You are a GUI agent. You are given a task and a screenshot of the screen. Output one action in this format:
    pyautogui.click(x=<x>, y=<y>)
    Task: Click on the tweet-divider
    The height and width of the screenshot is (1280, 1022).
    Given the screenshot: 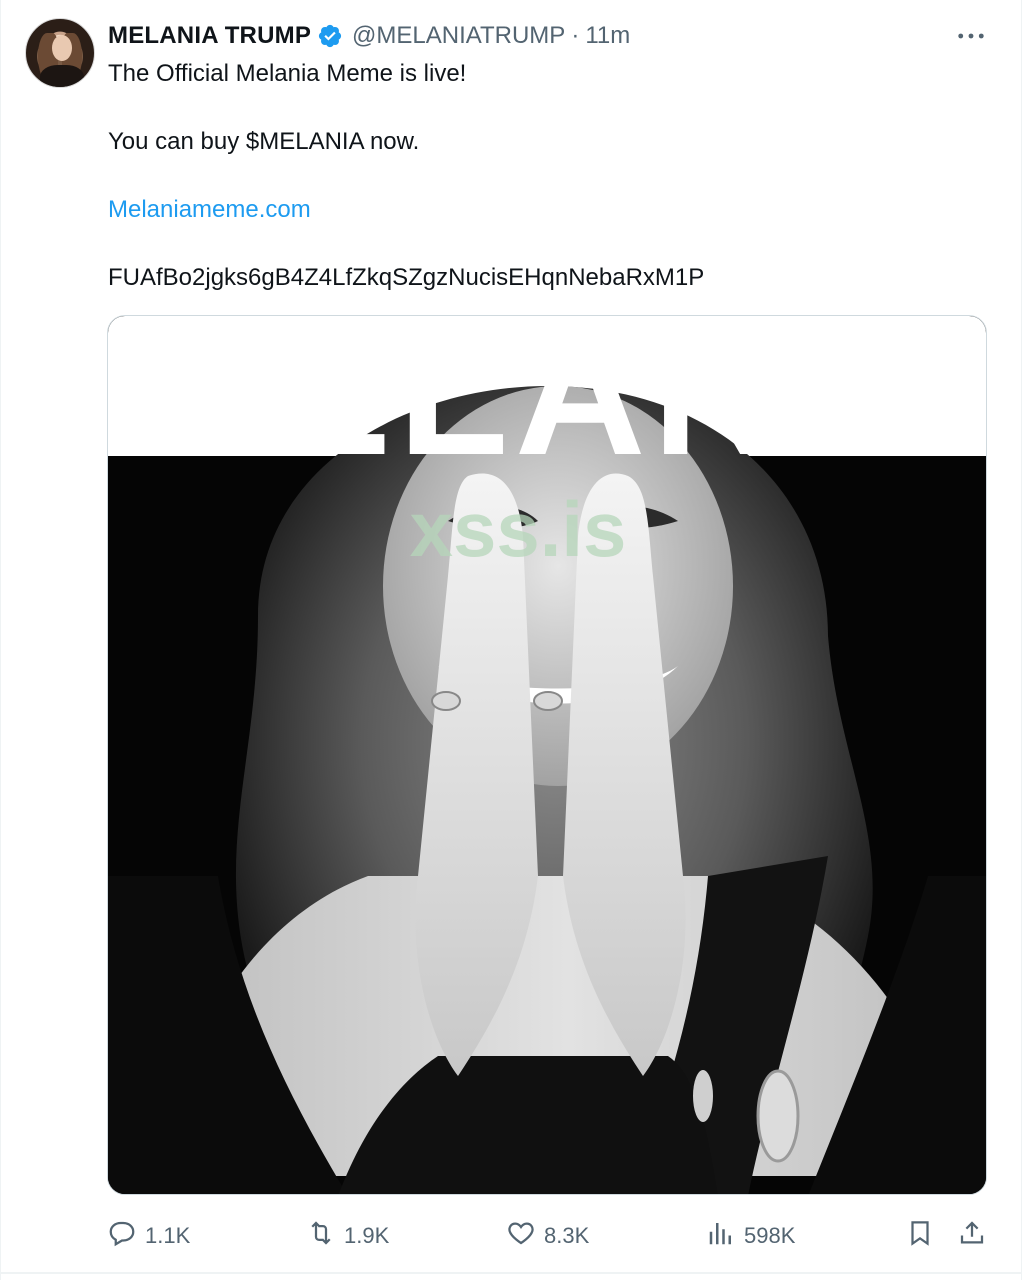 What is the action you would take?
    pyautogui.click(x=511, y=1273)
    